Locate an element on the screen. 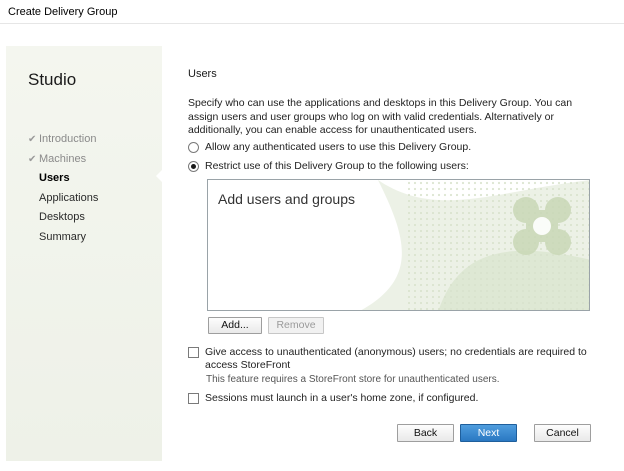  step-applications: Applications is located at coordinates (63, 199).